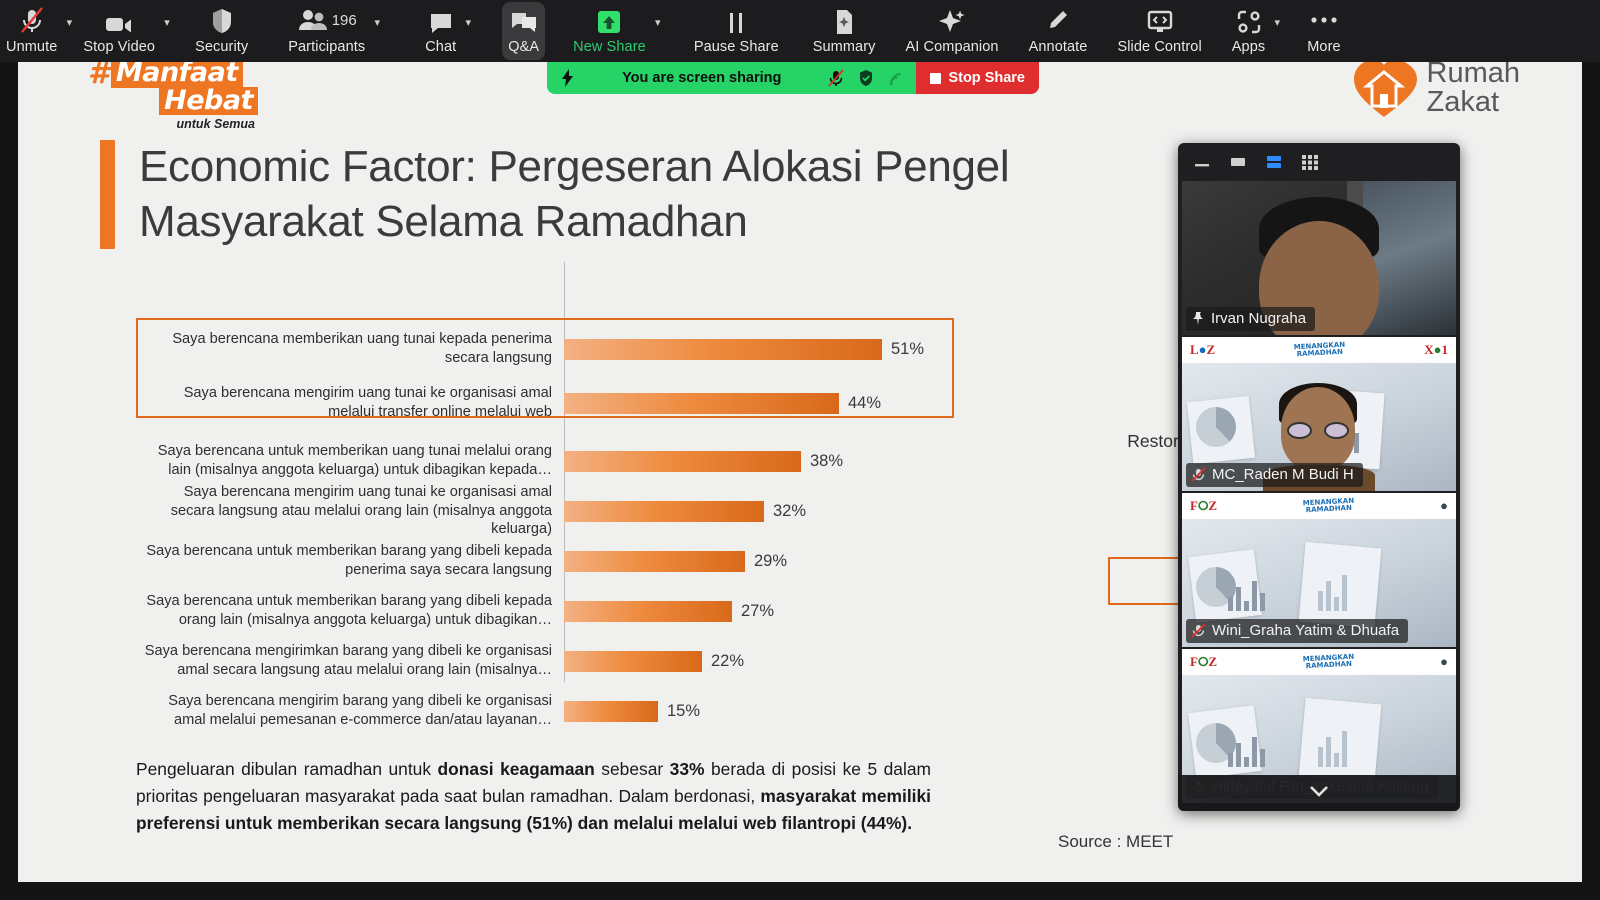  I want to click on rz-line-2: Zakat, so click(1463, 102).